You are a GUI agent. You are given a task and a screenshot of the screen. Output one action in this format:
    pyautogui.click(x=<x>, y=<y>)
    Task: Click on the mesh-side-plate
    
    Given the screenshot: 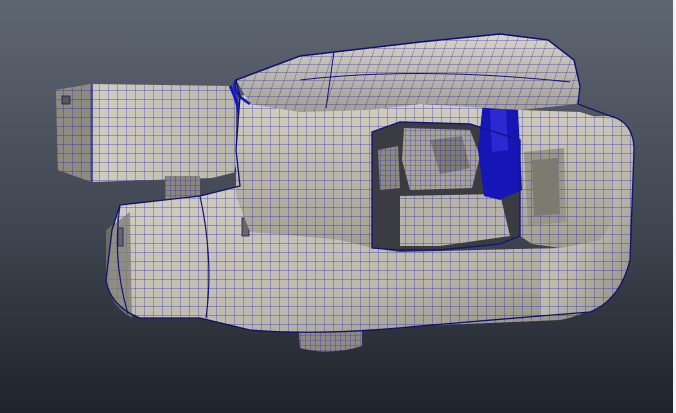 What is the action you would take?
    pyautogui.click(x=545, y=187)
    